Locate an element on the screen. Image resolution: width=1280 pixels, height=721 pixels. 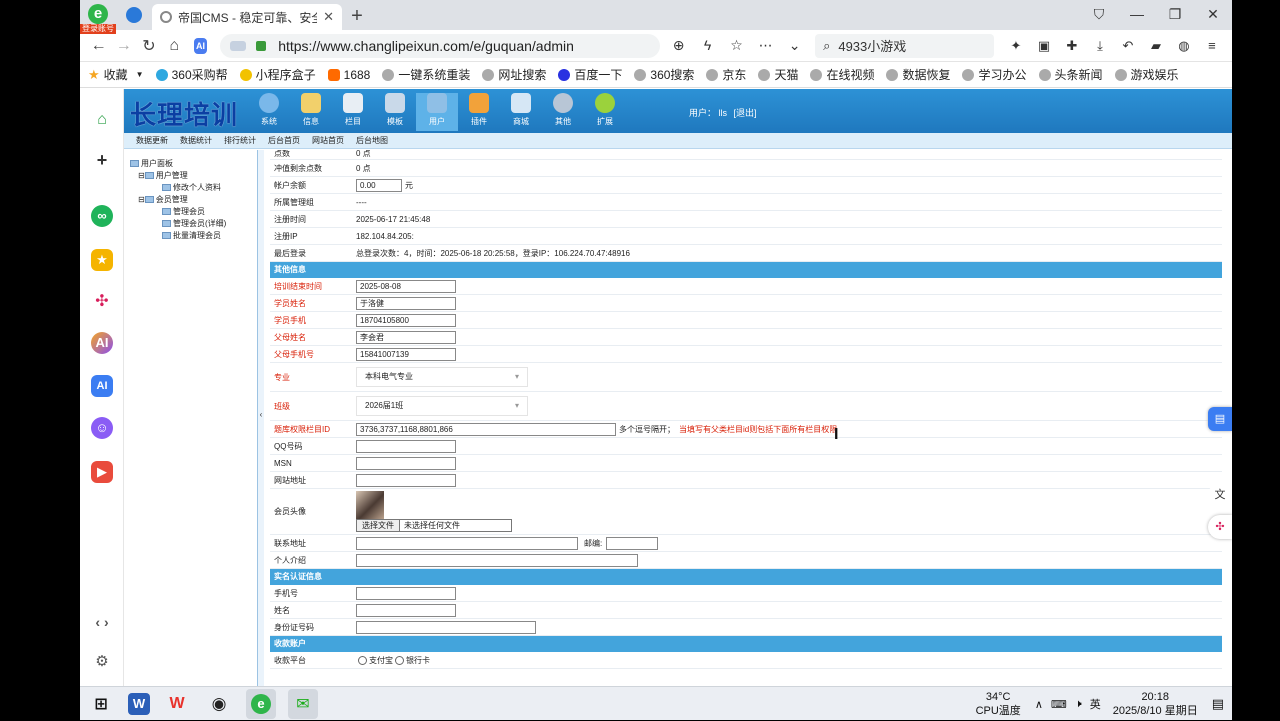
browser-taskbar-icon: e is located at coordinates (261, 703).